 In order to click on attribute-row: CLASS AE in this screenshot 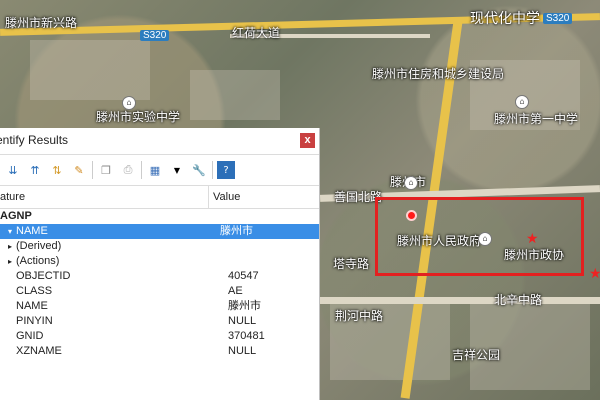, I will do `click(159, 291)`.